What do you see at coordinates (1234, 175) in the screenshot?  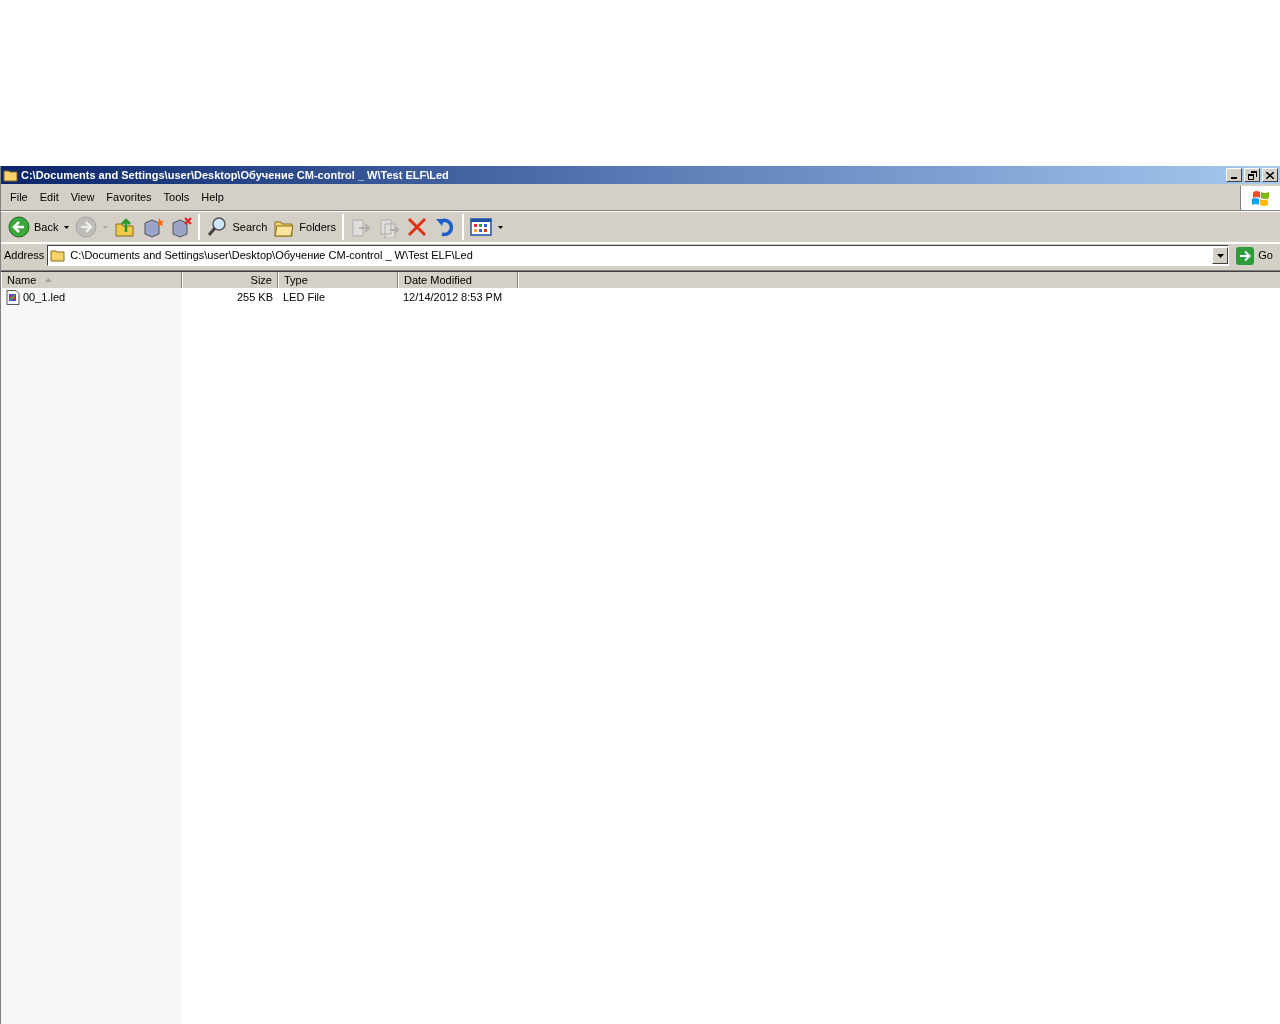 I see `minimize-button` at bounding box center [1234, 175].